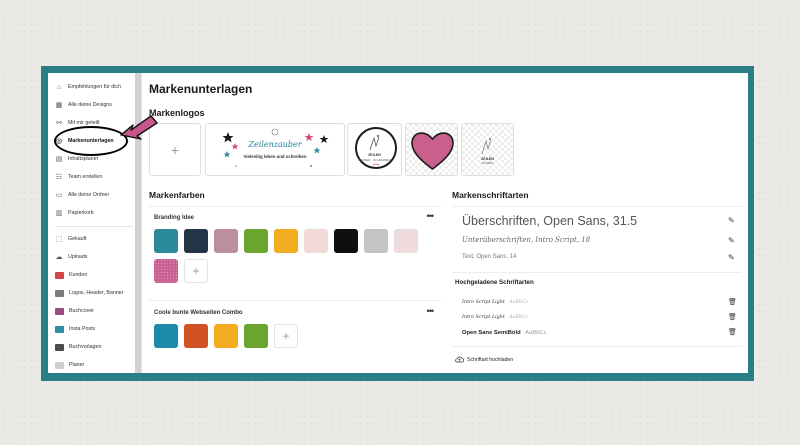  Describe the element at coordinates (95, 87) in the screenshot. I see `sidebar-item-empfehlungen-für-dich: ⌂ Empfehlungen für dich` at that location.